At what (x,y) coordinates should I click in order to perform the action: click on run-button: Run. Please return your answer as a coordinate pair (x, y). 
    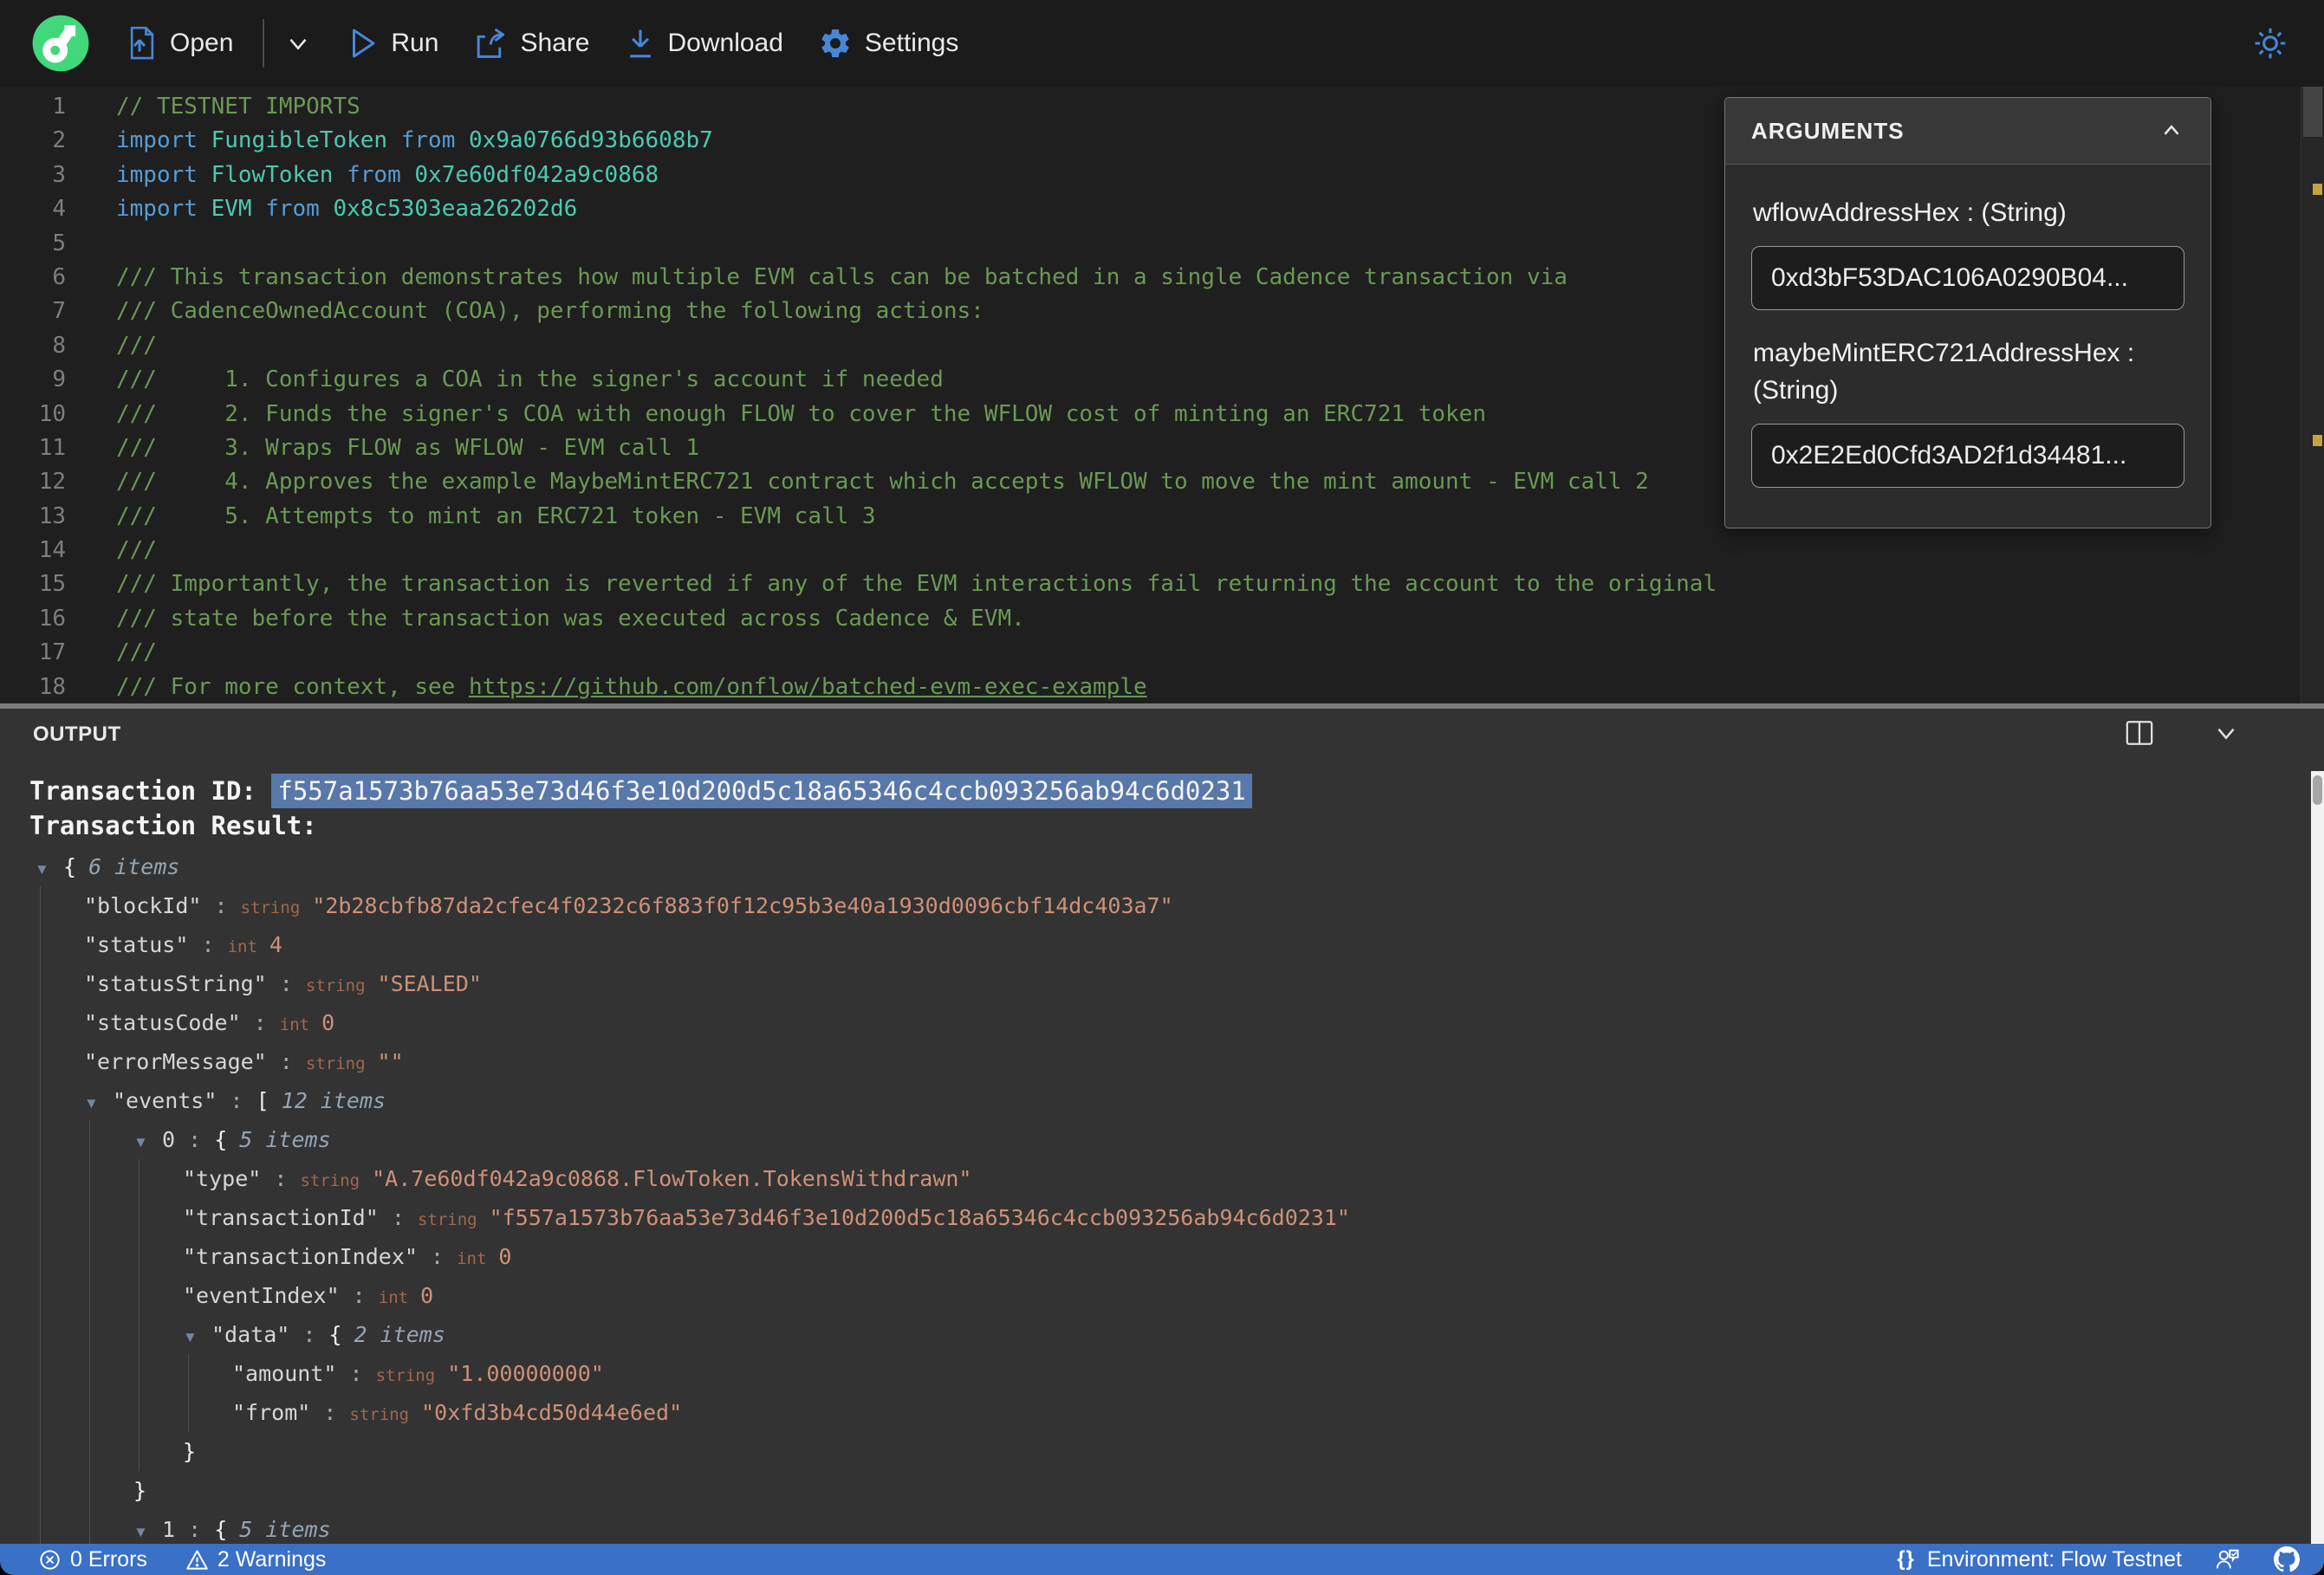
    Looking at the image, I should click on (392, 44).